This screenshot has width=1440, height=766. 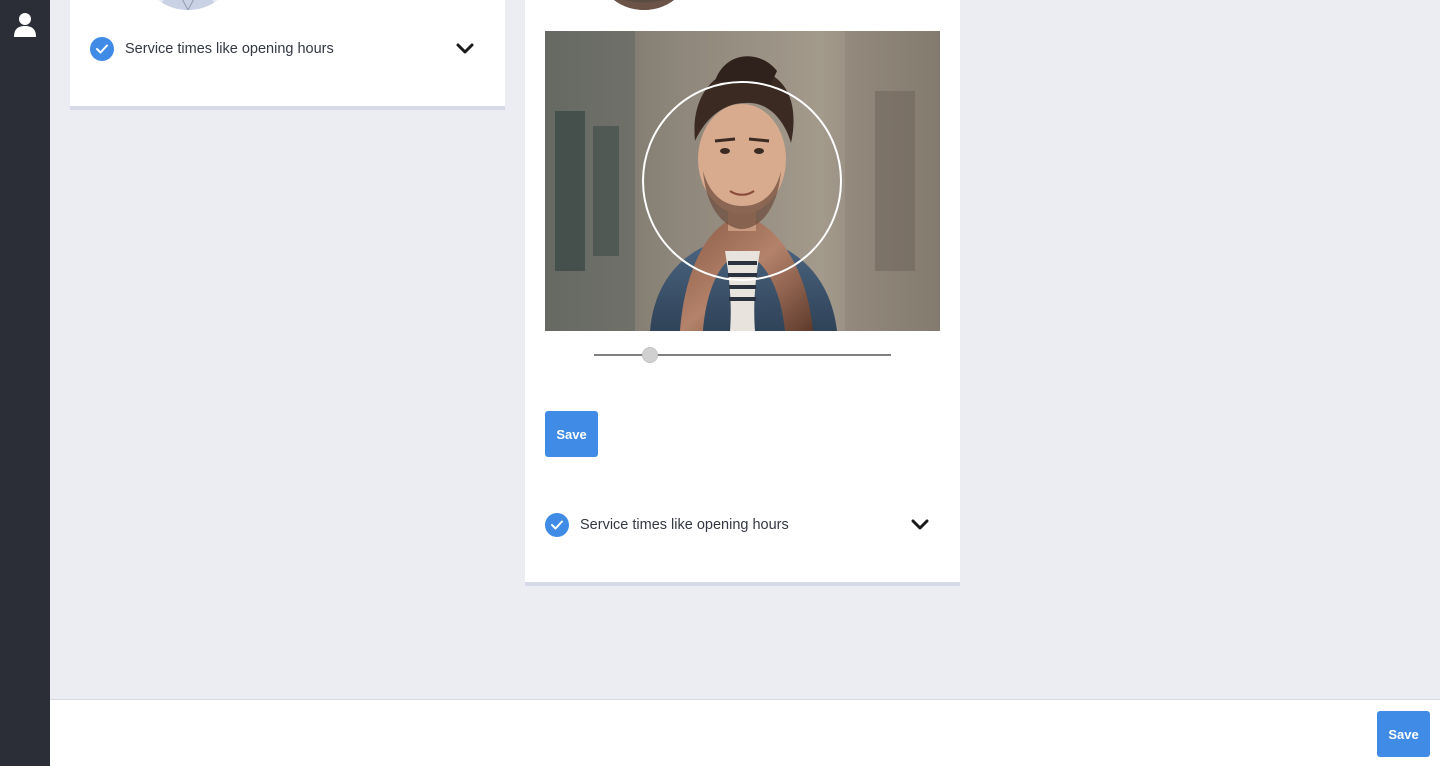 What do you see at coordinates (745, 732) in the screenshot?
I see `footer-bar: Save` at bounding box center [745, 732].